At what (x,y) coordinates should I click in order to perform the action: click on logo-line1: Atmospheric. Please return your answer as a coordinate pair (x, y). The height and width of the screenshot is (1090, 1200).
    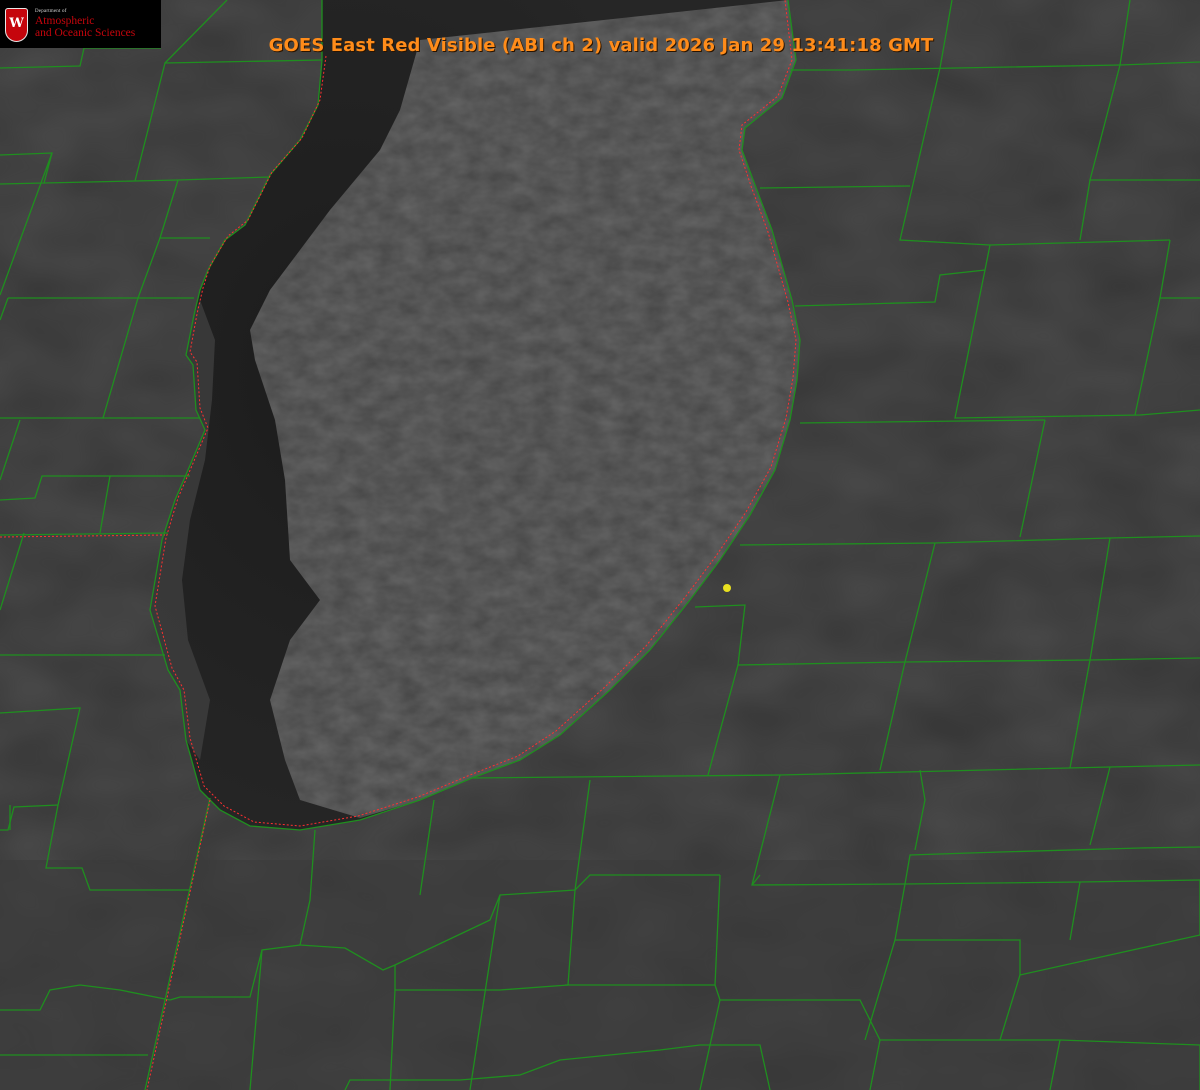
    Looking at the image, I should click on (65, 21).